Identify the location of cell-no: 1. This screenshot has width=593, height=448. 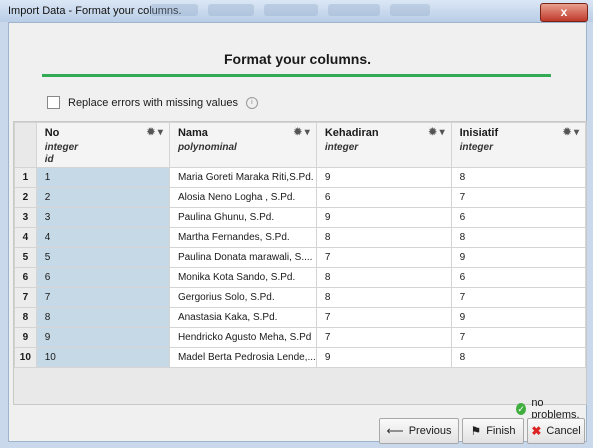
(102, 177).